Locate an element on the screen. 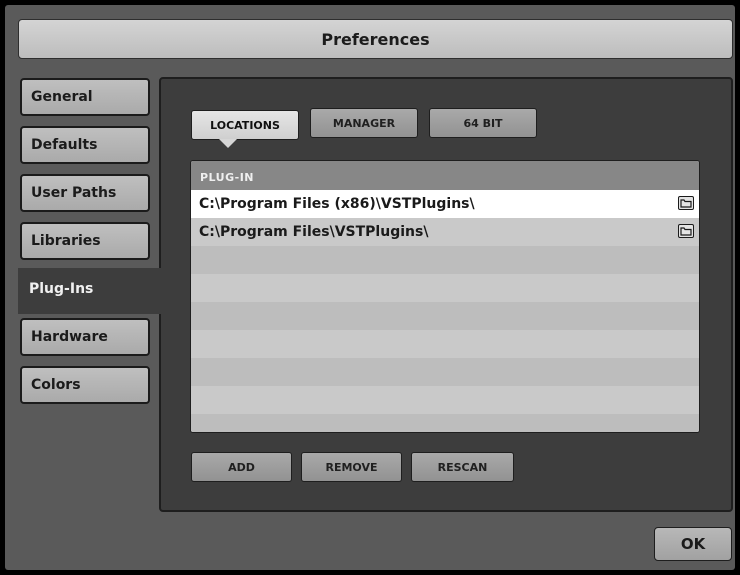 The width and height of the screenshot is (740, 575). tab-locations: LOCATIONS is located at coordinates (245, 125).